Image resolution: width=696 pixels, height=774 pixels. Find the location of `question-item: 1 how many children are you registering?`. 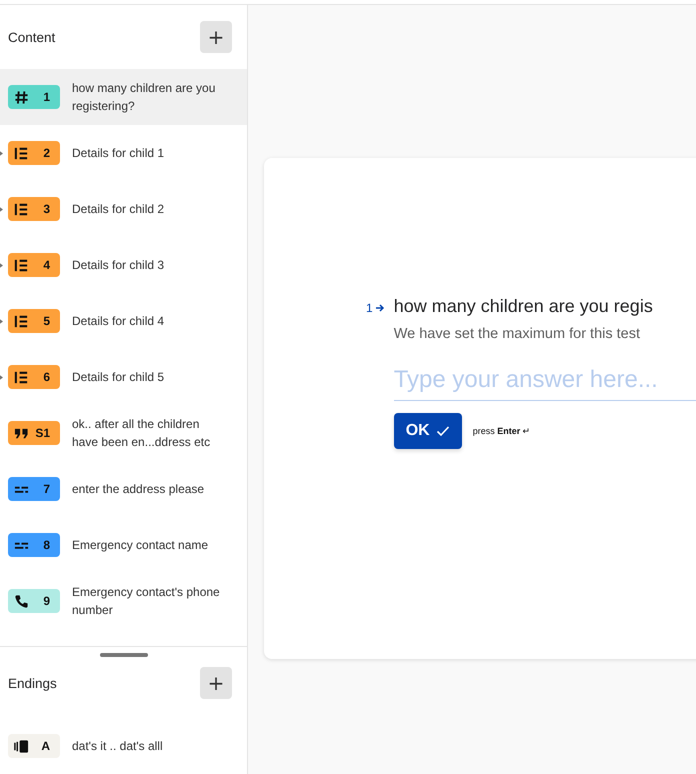

question-item: 1 how many children are you registering? is located at coordinates (123, 97).